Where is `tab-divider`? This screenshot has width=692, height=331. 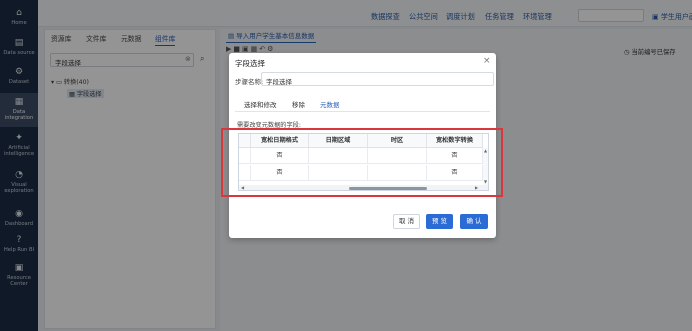
tab-divider is located at coordinates (362, 111).